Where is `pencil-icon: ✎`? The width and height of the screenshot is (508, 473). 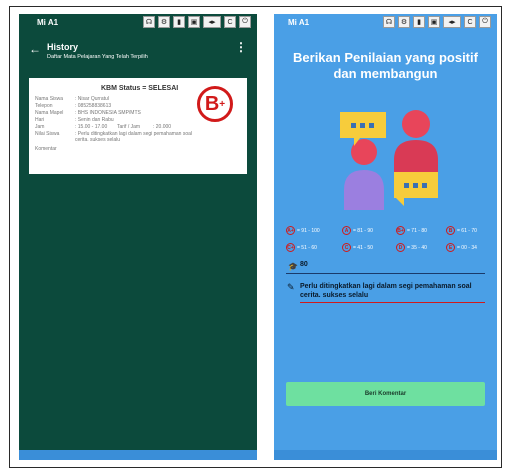
pencil-icon: ✎ is located at coordinates (291, 287).